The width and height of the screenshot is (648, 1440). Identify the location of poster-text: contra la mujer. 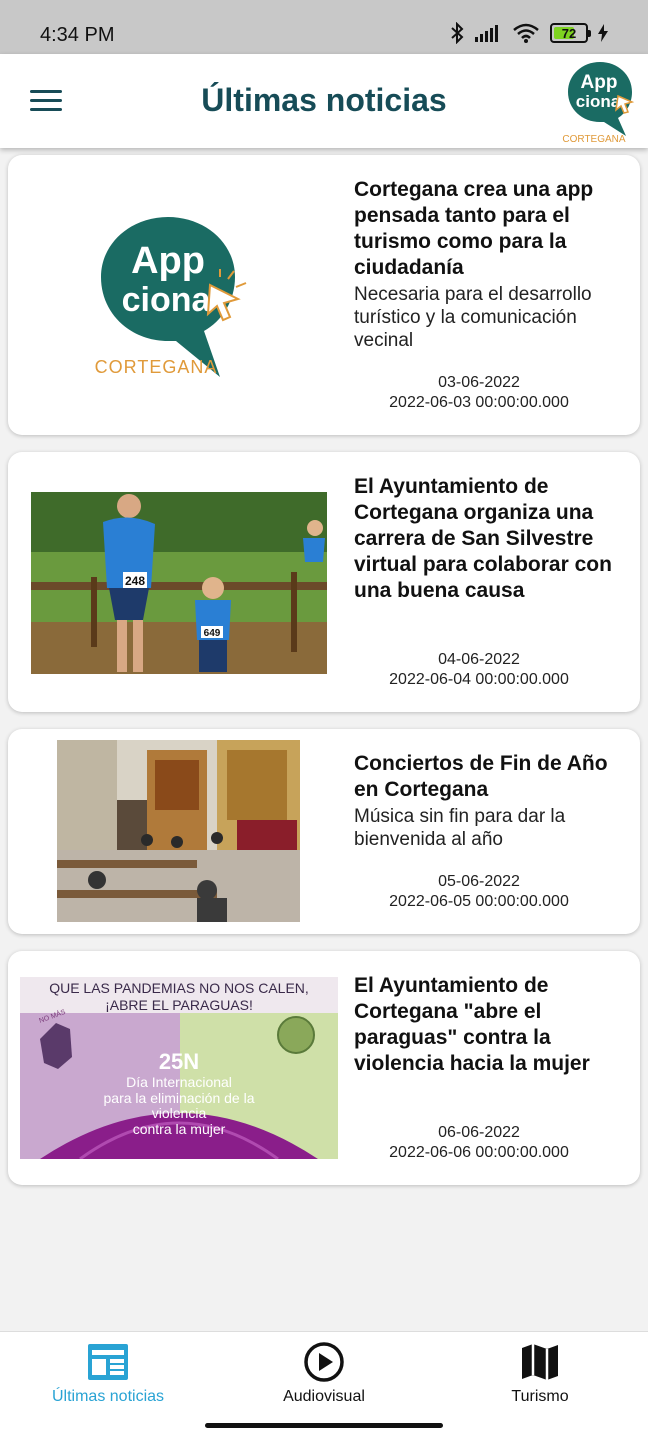
(179, 1129).